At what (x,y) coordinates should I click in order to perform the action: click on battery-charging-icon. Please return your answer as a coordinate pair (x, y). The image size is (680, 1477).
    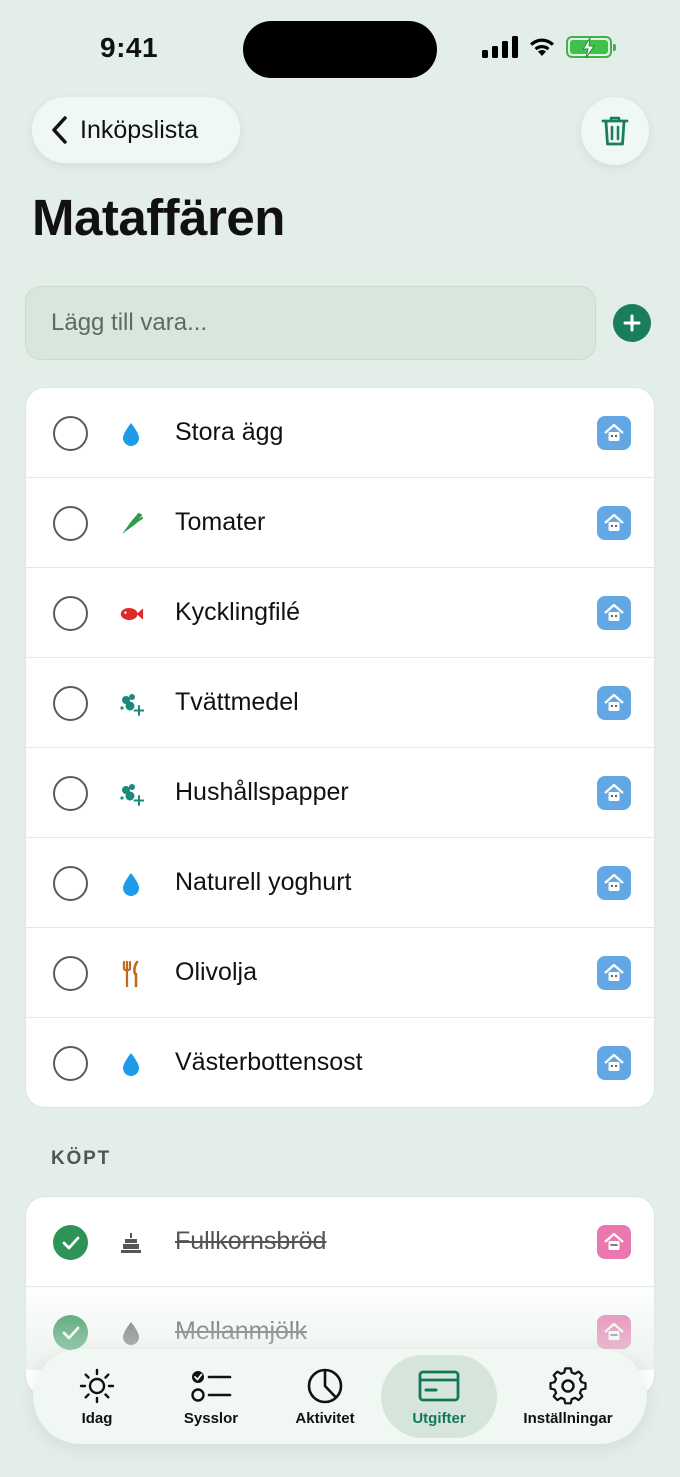
    Looking at the image, I should click on (591, 47).